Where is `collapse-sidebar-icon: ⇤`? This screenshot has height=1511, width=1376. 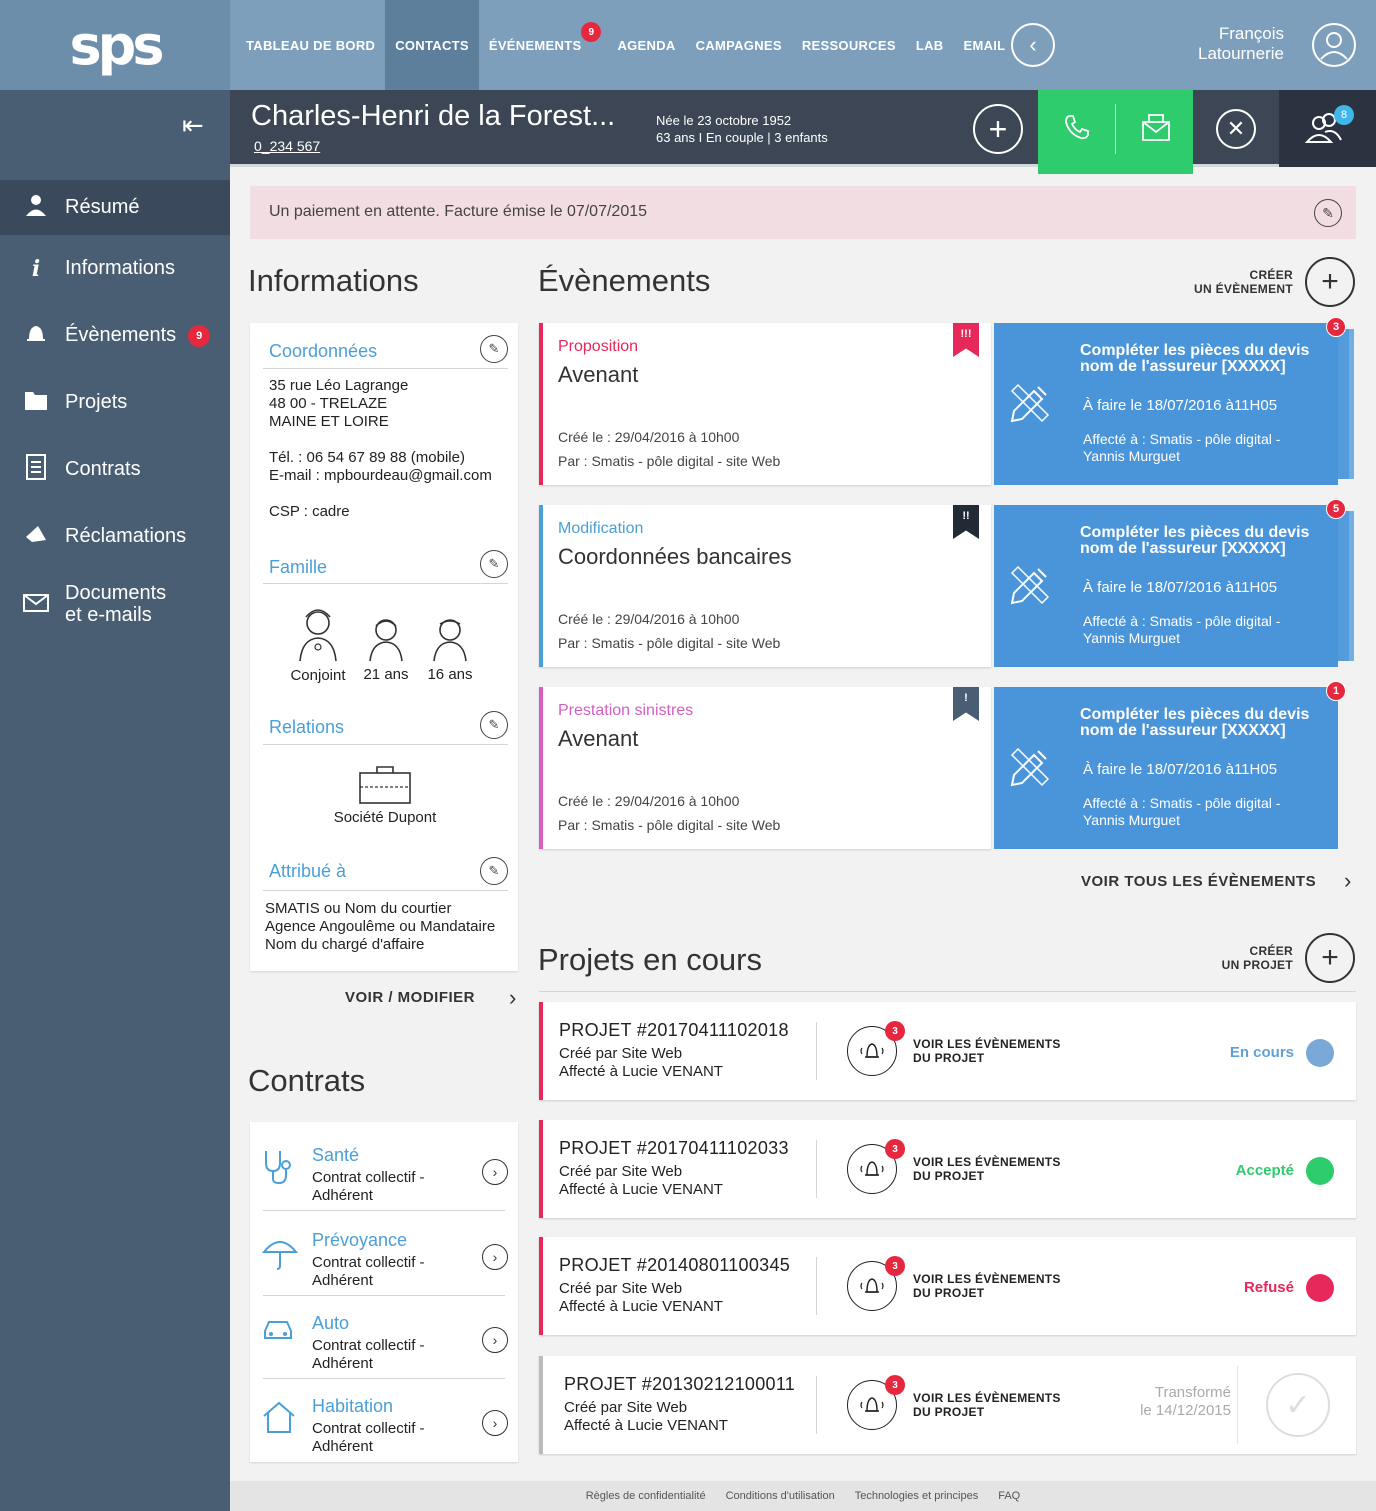 collapse-sidebar-icon: ⇤ is located at coordinates (193, 125).